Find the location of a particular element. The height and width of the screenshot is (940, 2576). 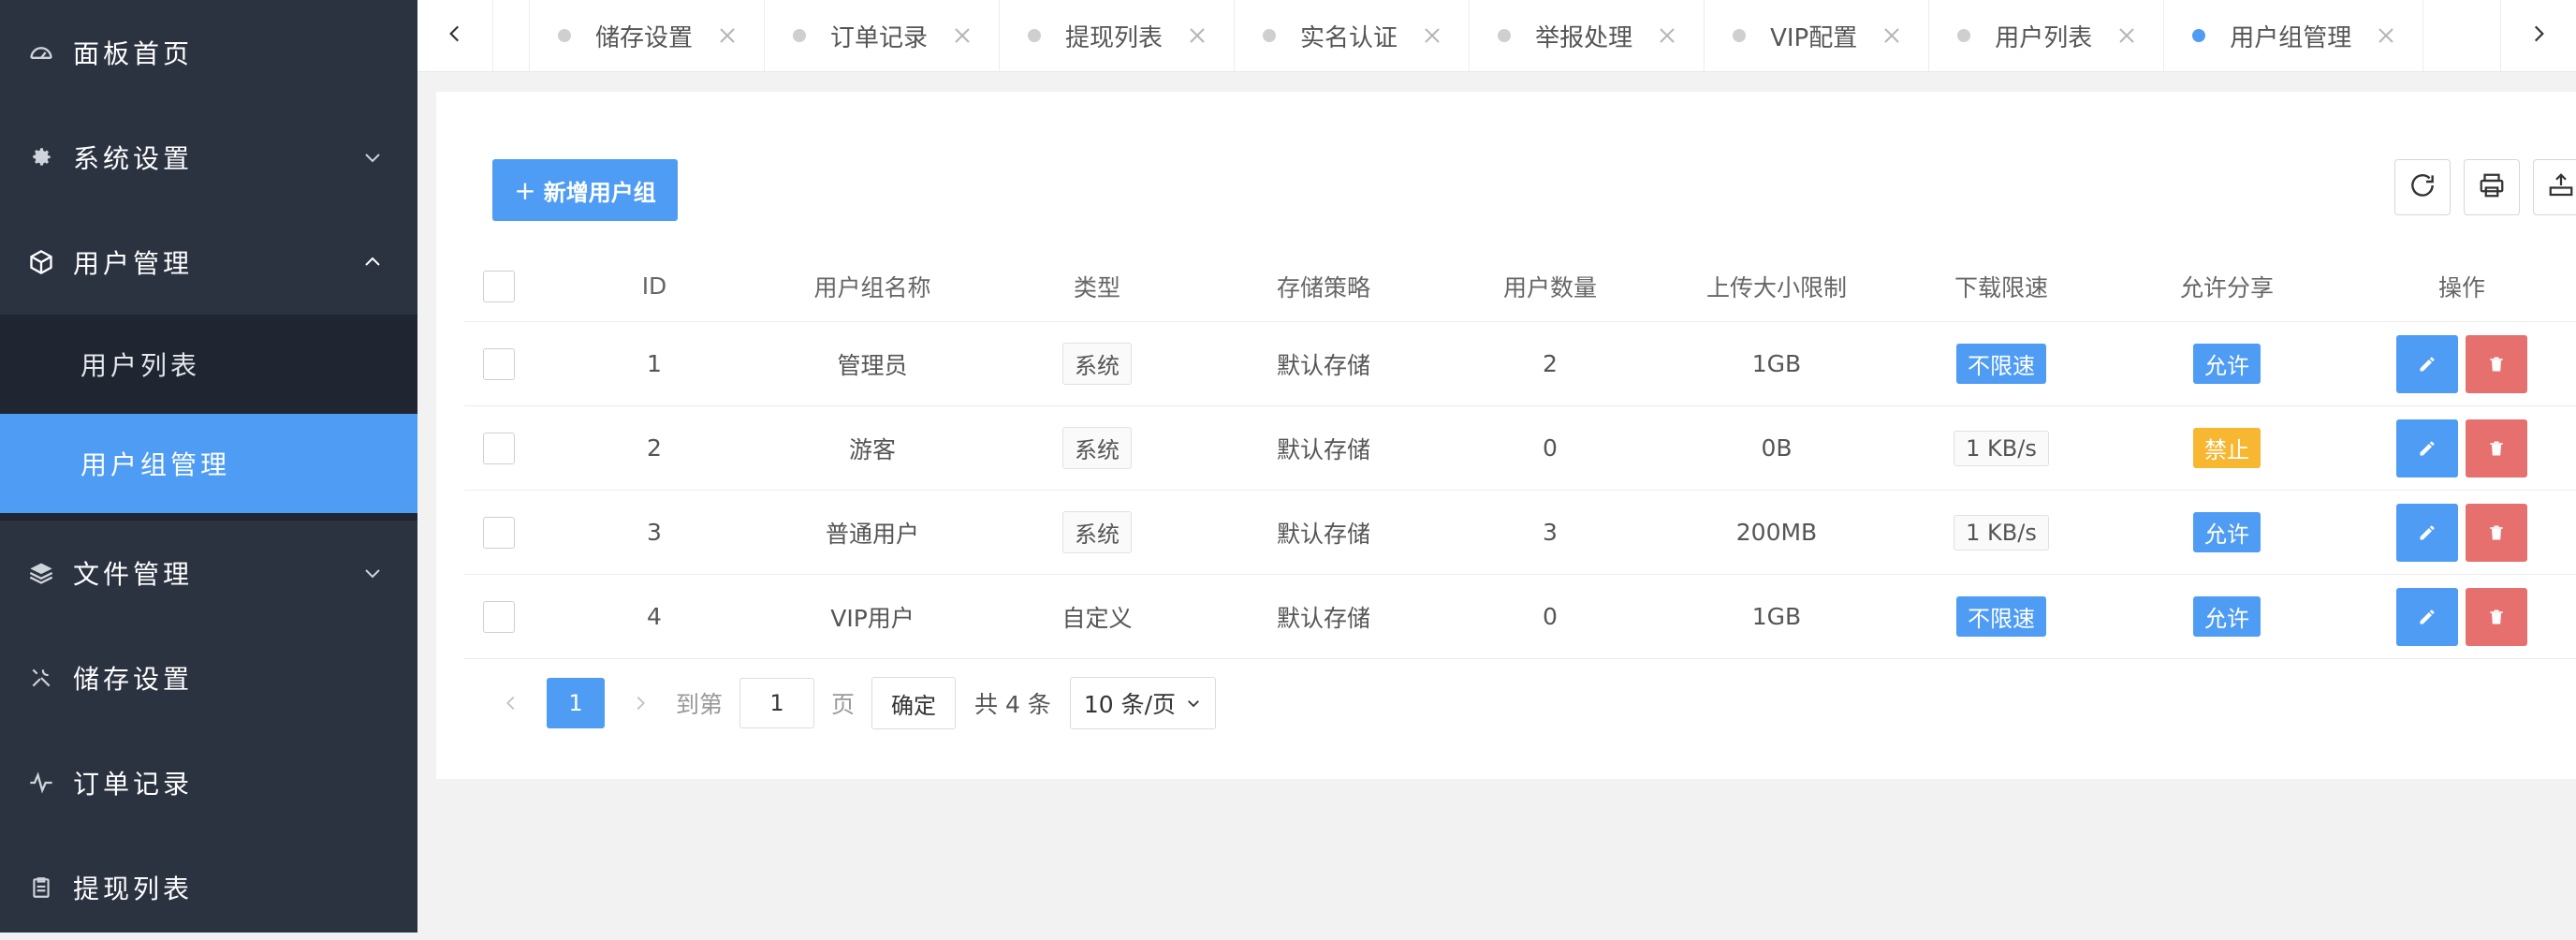

cube-icon is located at coordinates (41, 262).